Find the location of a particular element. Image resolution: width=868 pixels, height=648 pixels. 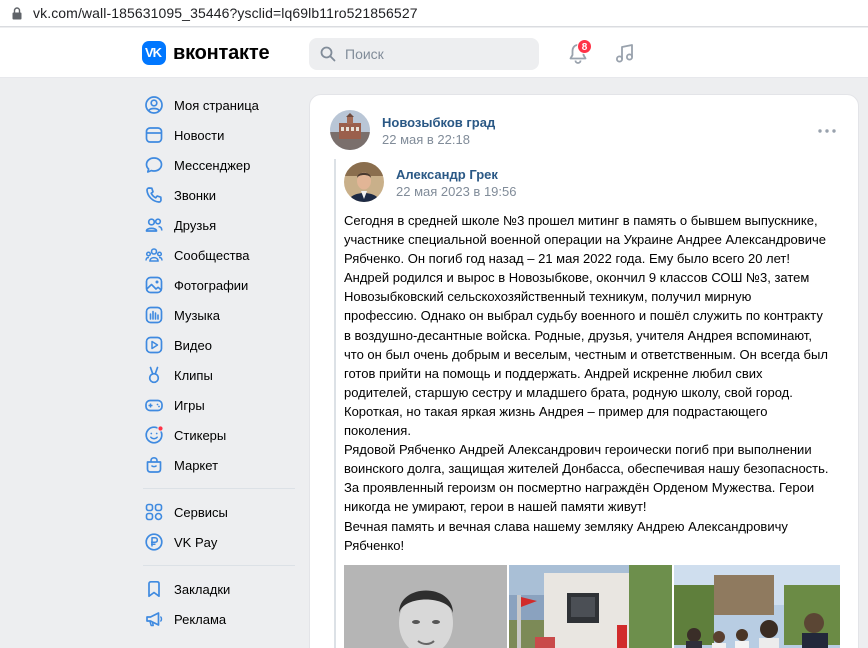

repost-date: 22 мая 2023 в 19:56 is located at coordinates (456, 191).